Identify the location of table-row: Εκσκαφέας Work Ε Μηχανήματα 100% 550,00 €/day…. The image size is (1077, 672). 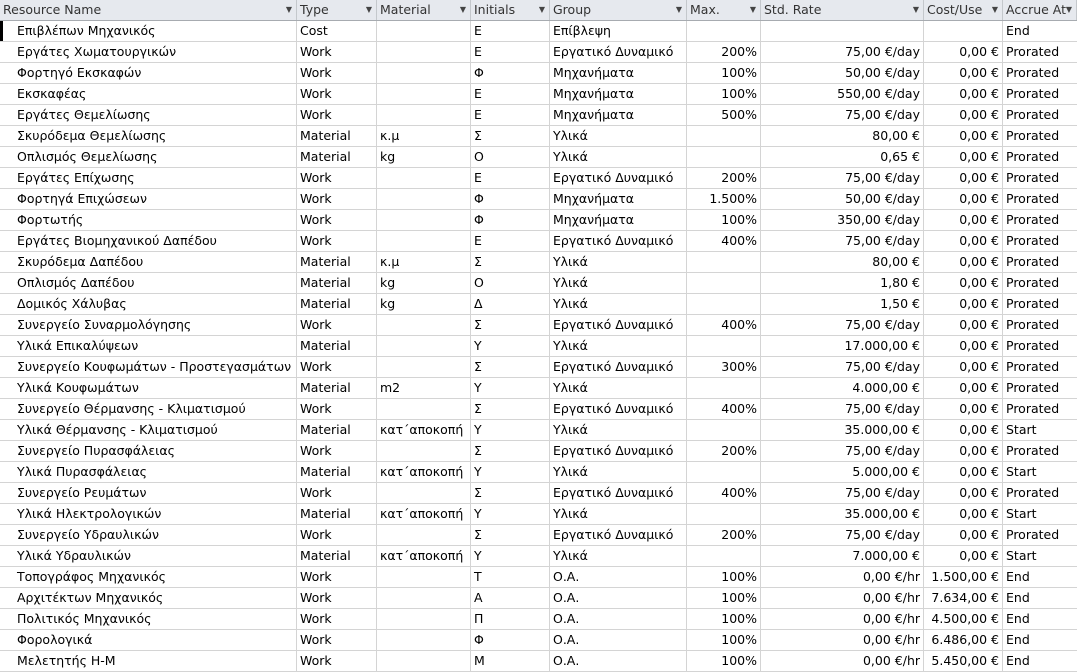
(538, 94).